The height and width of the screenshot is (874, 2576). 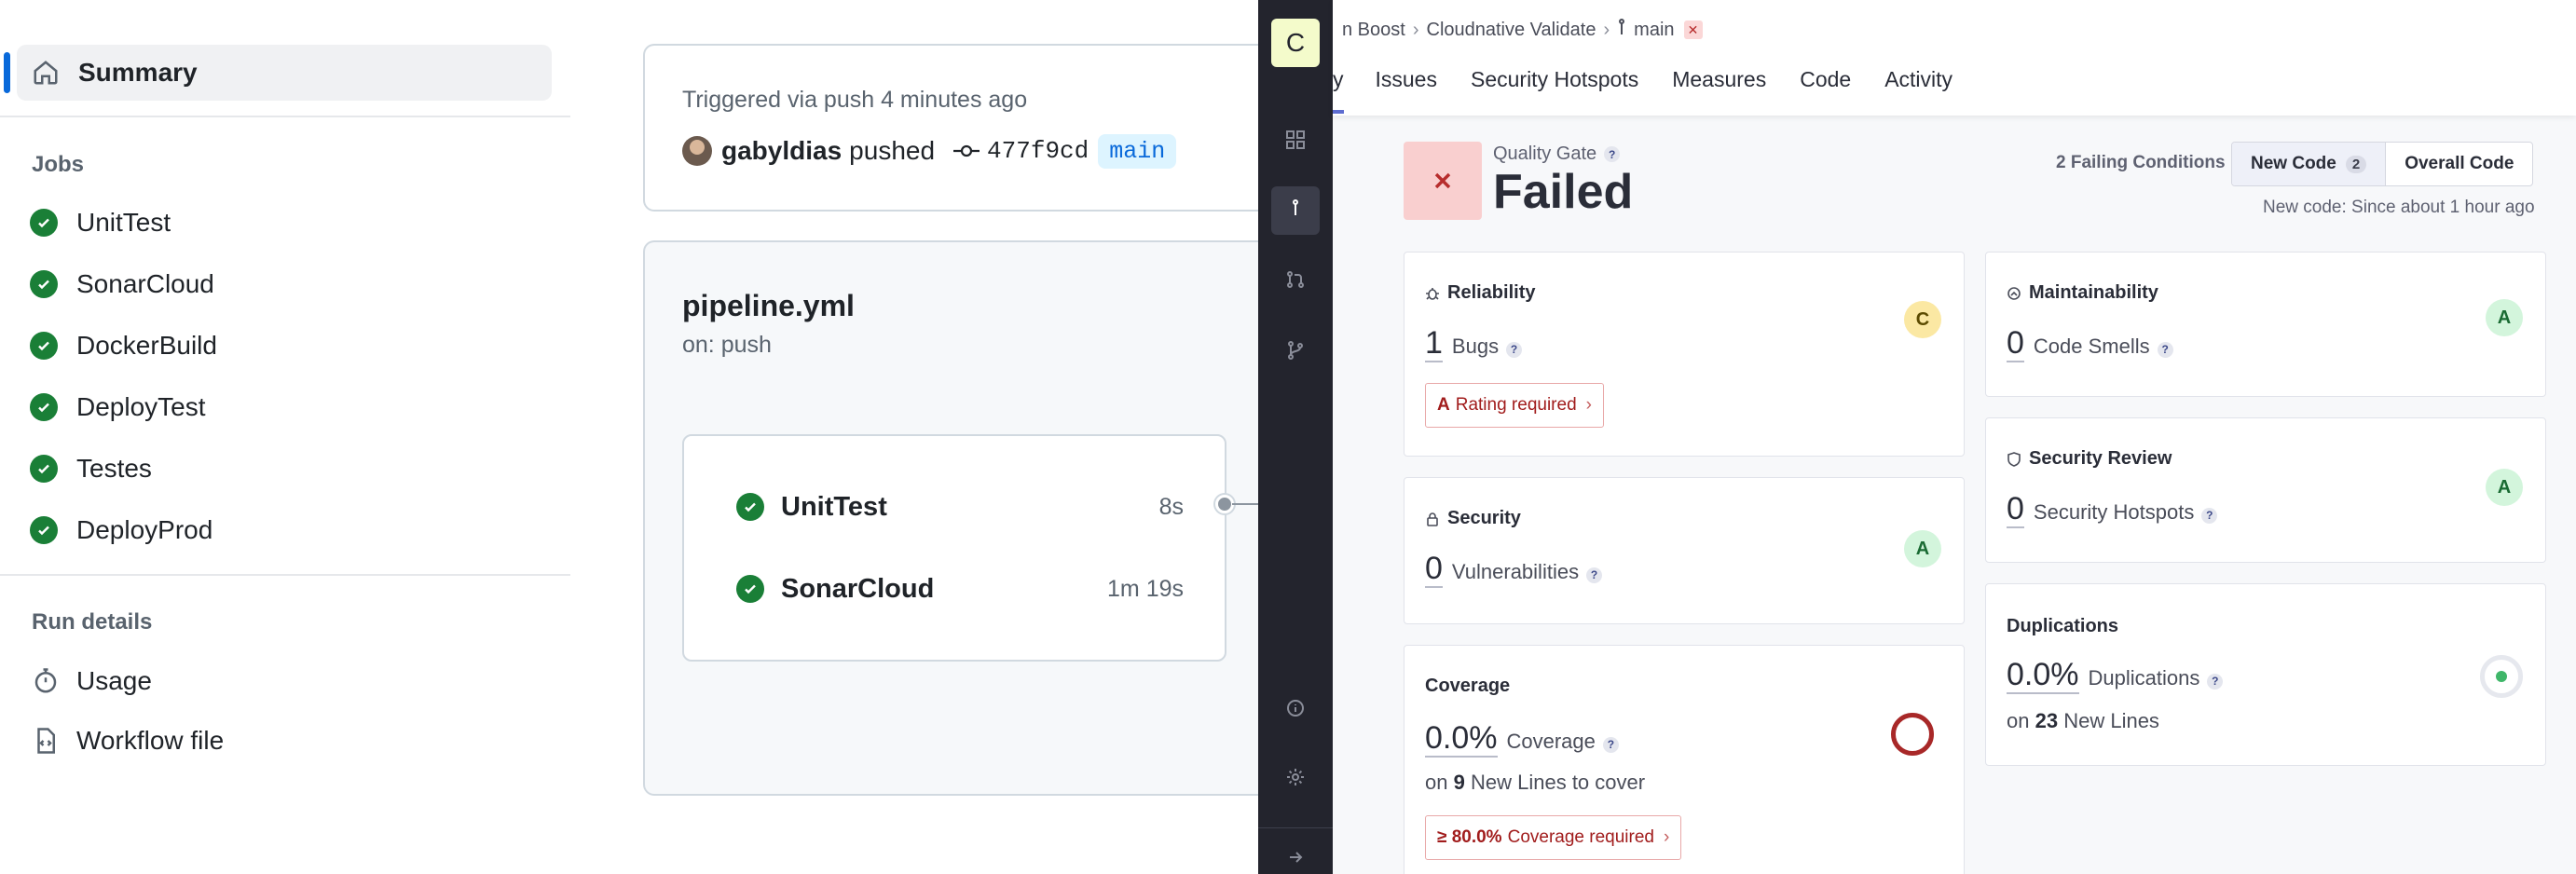 I want to click on info-icon, so click(x=1295, y=710).